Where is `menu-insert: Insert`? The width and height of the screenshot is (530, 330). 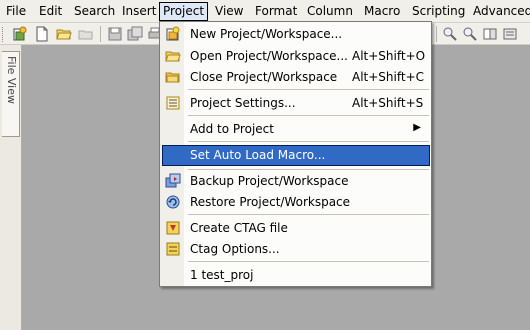 menu-insert: Insert is located at coordinates (139, 11).